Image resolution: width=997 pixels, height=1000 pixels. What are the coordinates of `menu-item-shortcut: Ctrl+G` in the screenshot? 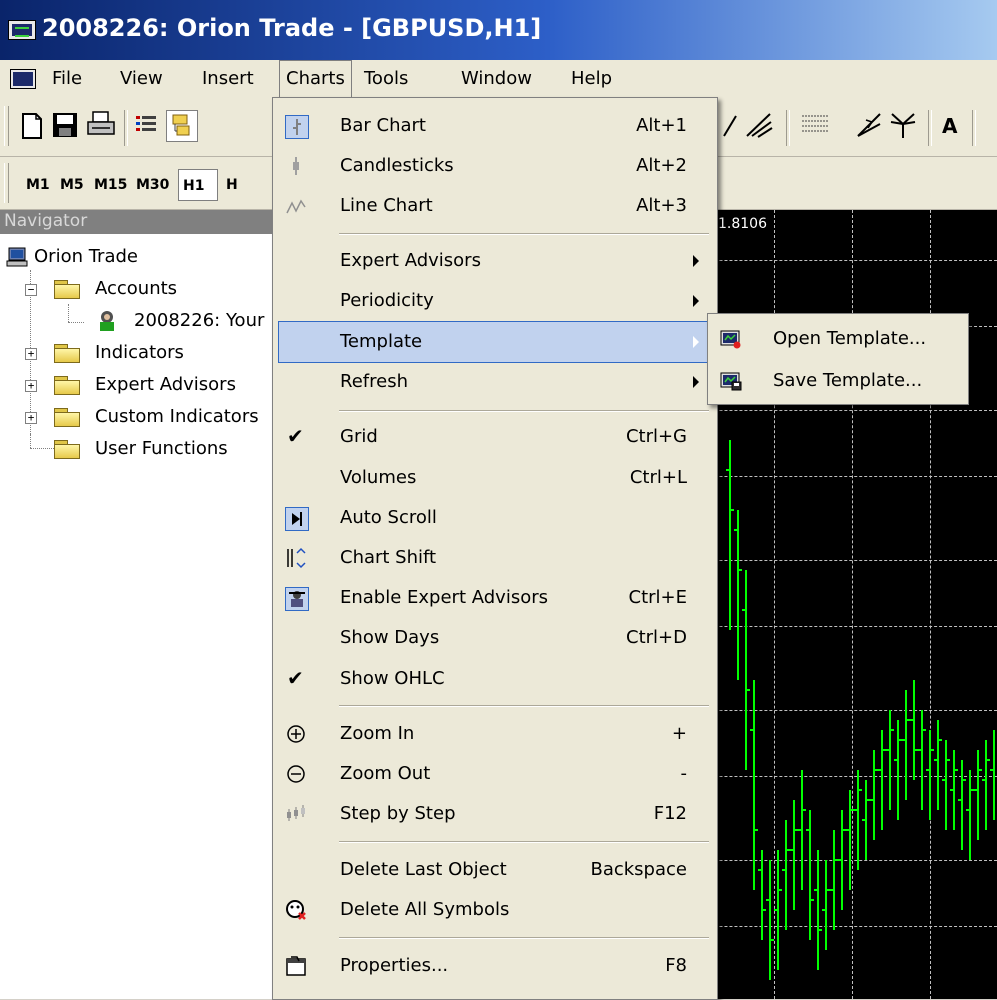 It's located at (656, 436).